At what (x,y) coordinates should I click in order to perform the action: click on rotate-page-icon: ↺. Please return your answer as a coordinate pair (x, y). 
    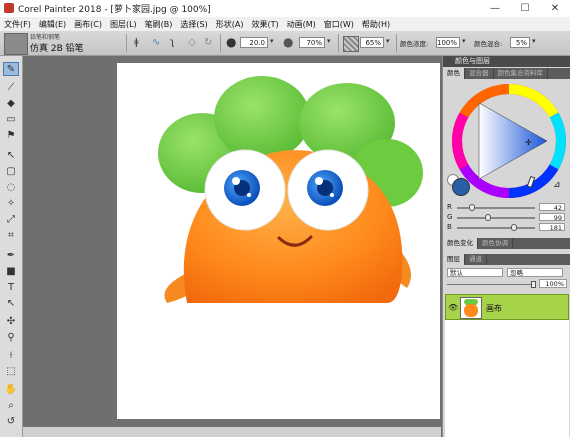
    Looking at the image, I should click on (11, 421).